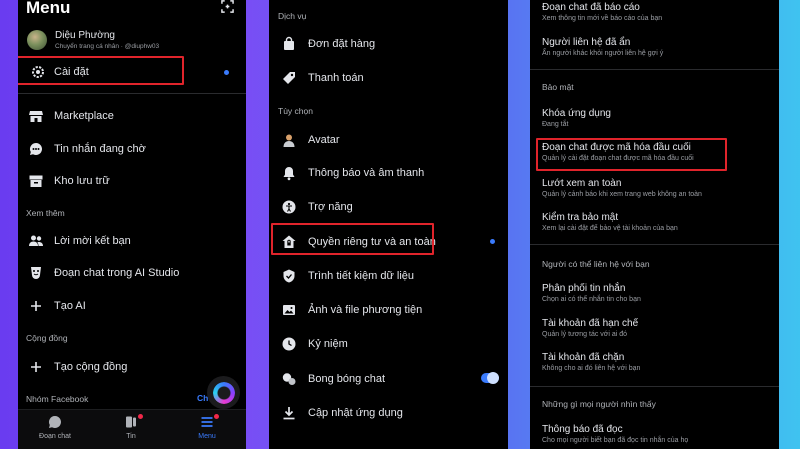 The width and height of the screenshot is (800, 449). I want to click on menu-item-ai-studio-chats: Đoạn chat trong AI Studio, so click(132, 273).